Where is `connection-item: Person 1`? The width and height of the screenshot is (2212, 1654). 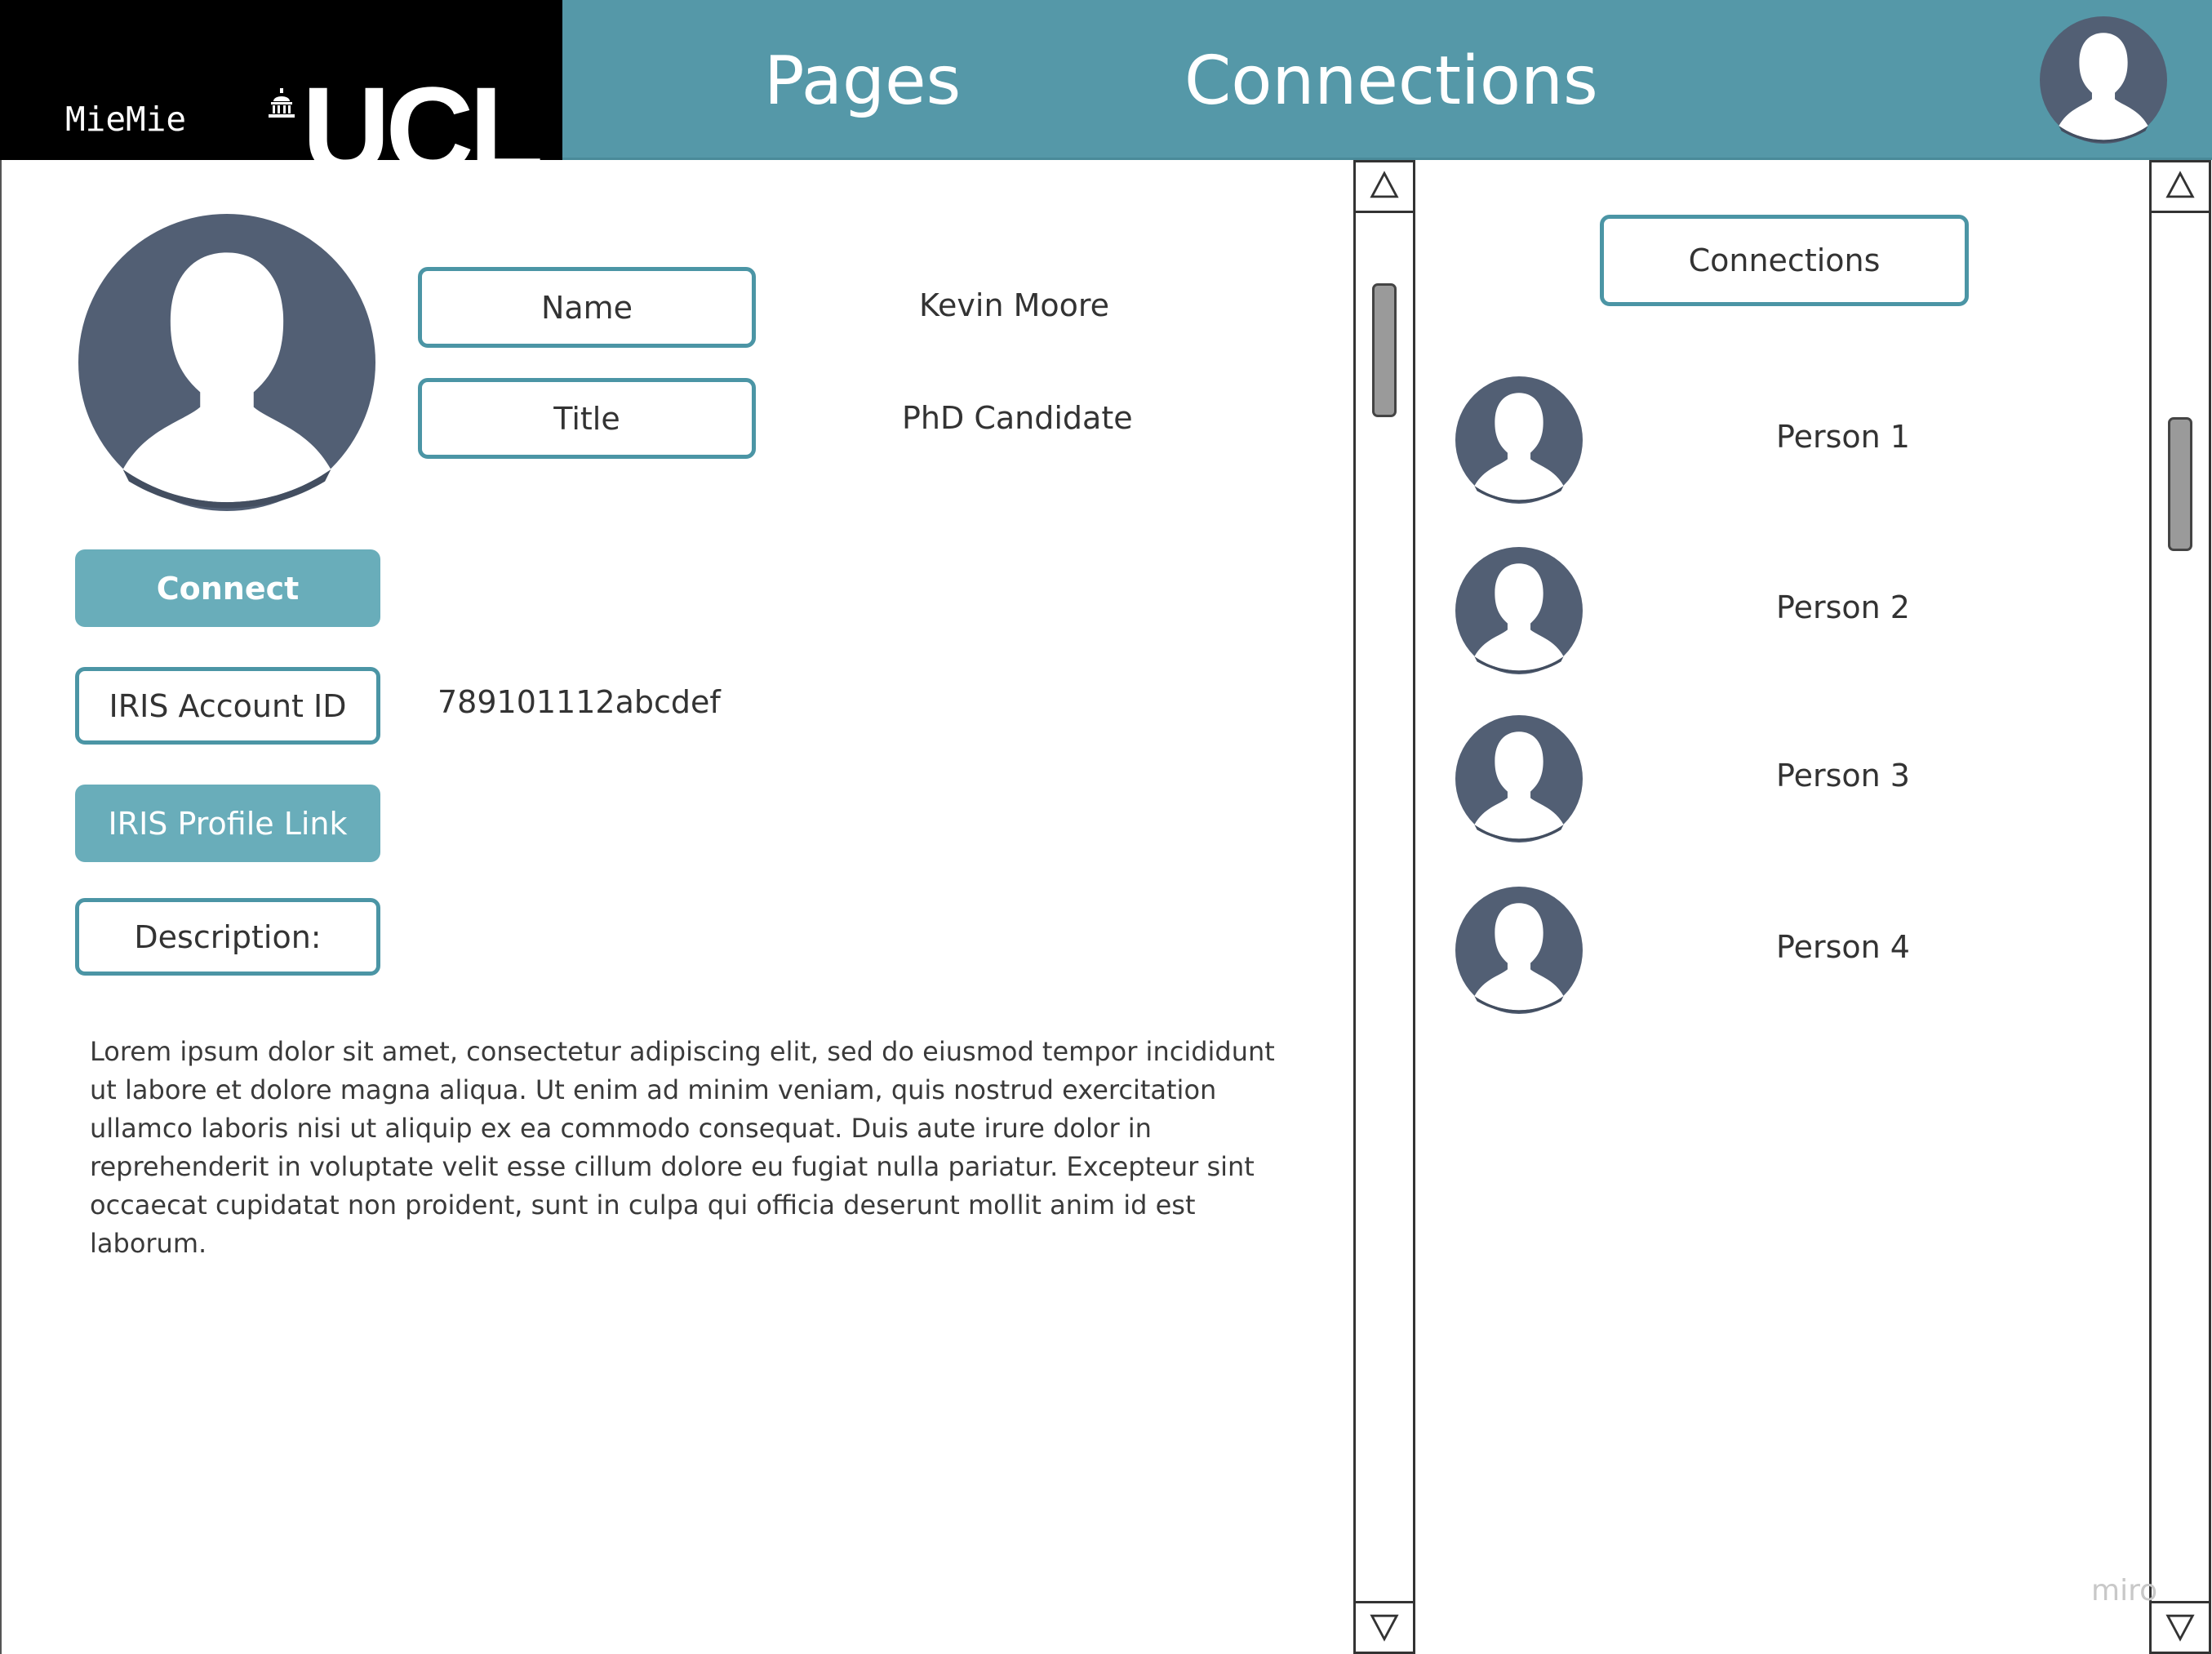 connection-item: Person 1 is located at coordinates (1741, 442).